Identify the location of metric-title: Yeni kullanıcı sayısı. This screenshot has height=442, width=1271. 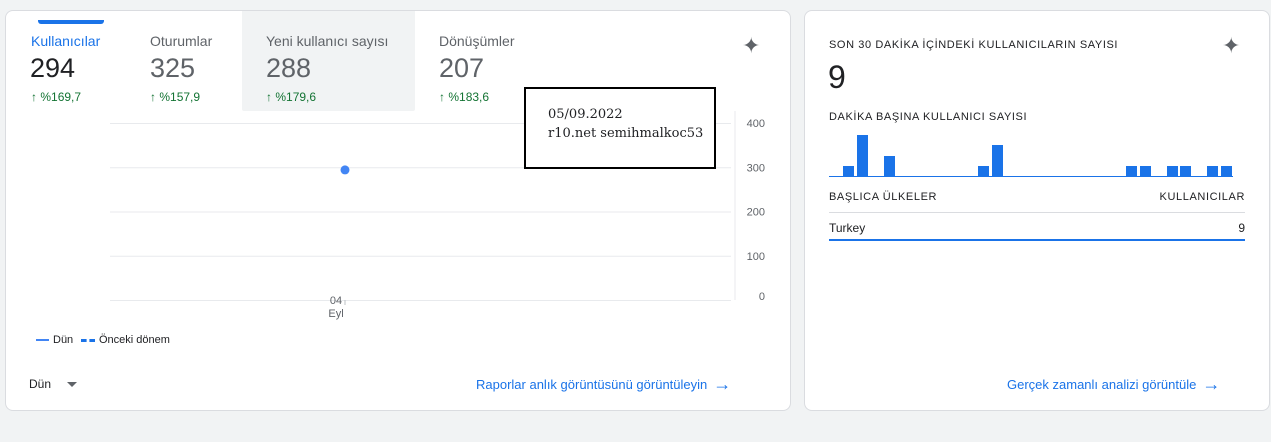
(327, 41).